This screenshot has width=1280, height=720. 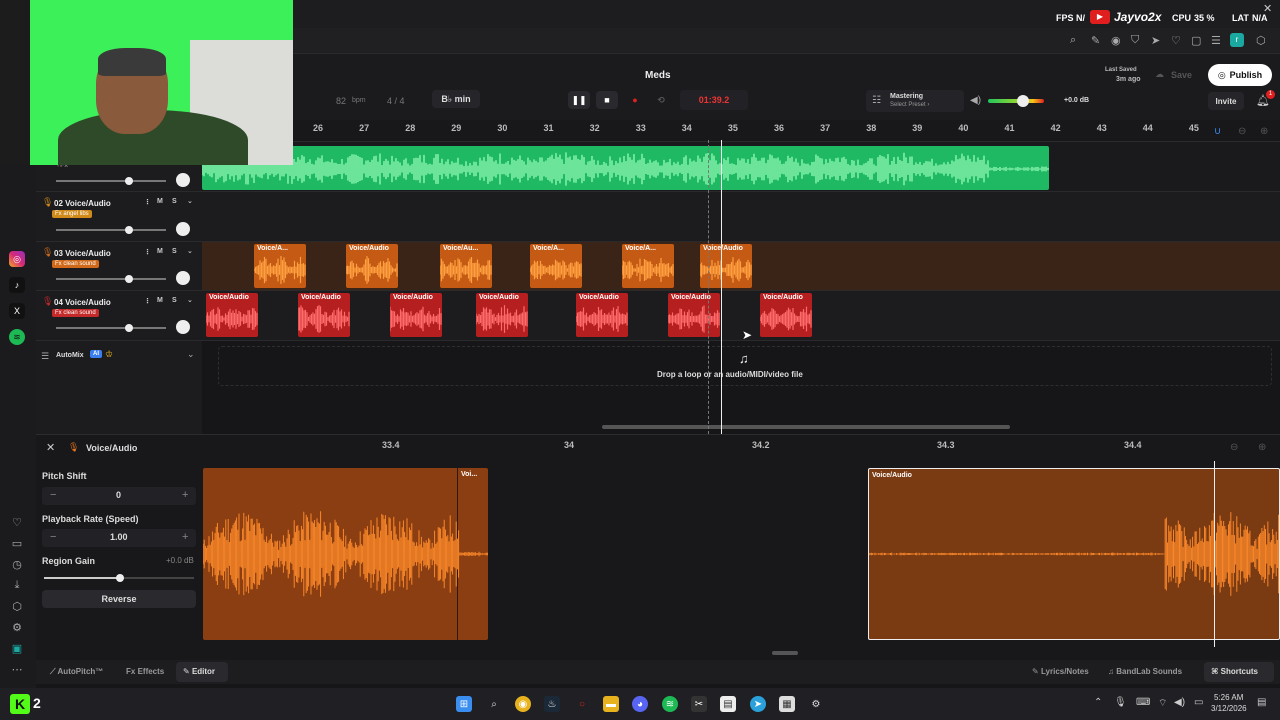 I want to click on ruler-bar-29: 29, so click(x=456, y=128).